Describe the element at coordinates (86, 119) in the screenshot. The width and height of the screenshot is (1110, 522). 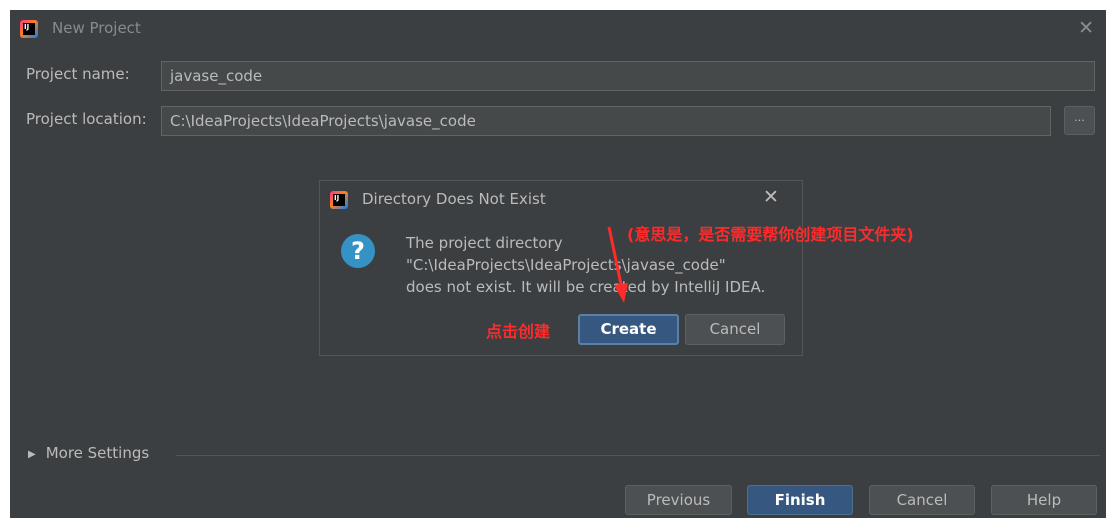
I see `project-location-label: Project location:` at that location.